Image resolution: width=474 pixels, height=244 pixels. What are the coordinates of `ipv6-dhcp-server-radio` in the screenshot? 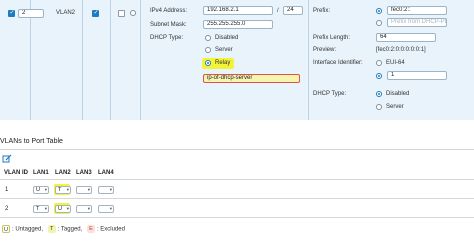 It's located at (379, 107).